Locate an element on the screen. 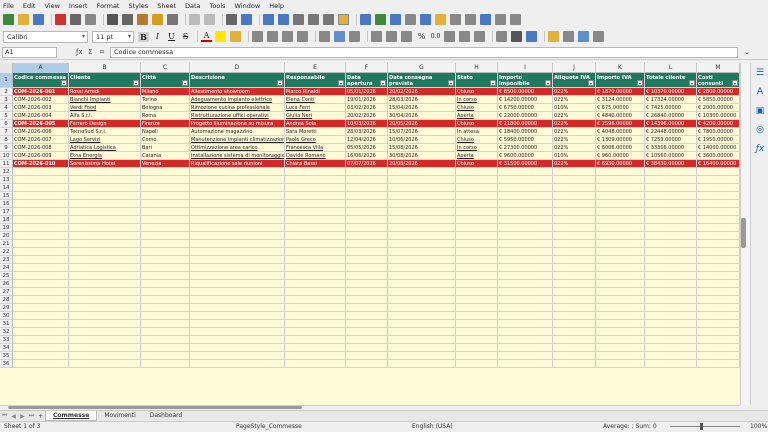 The height and width of the screenshot is (432, 768). cell: Marco Rinaldi is located at coordinates (315, 92).